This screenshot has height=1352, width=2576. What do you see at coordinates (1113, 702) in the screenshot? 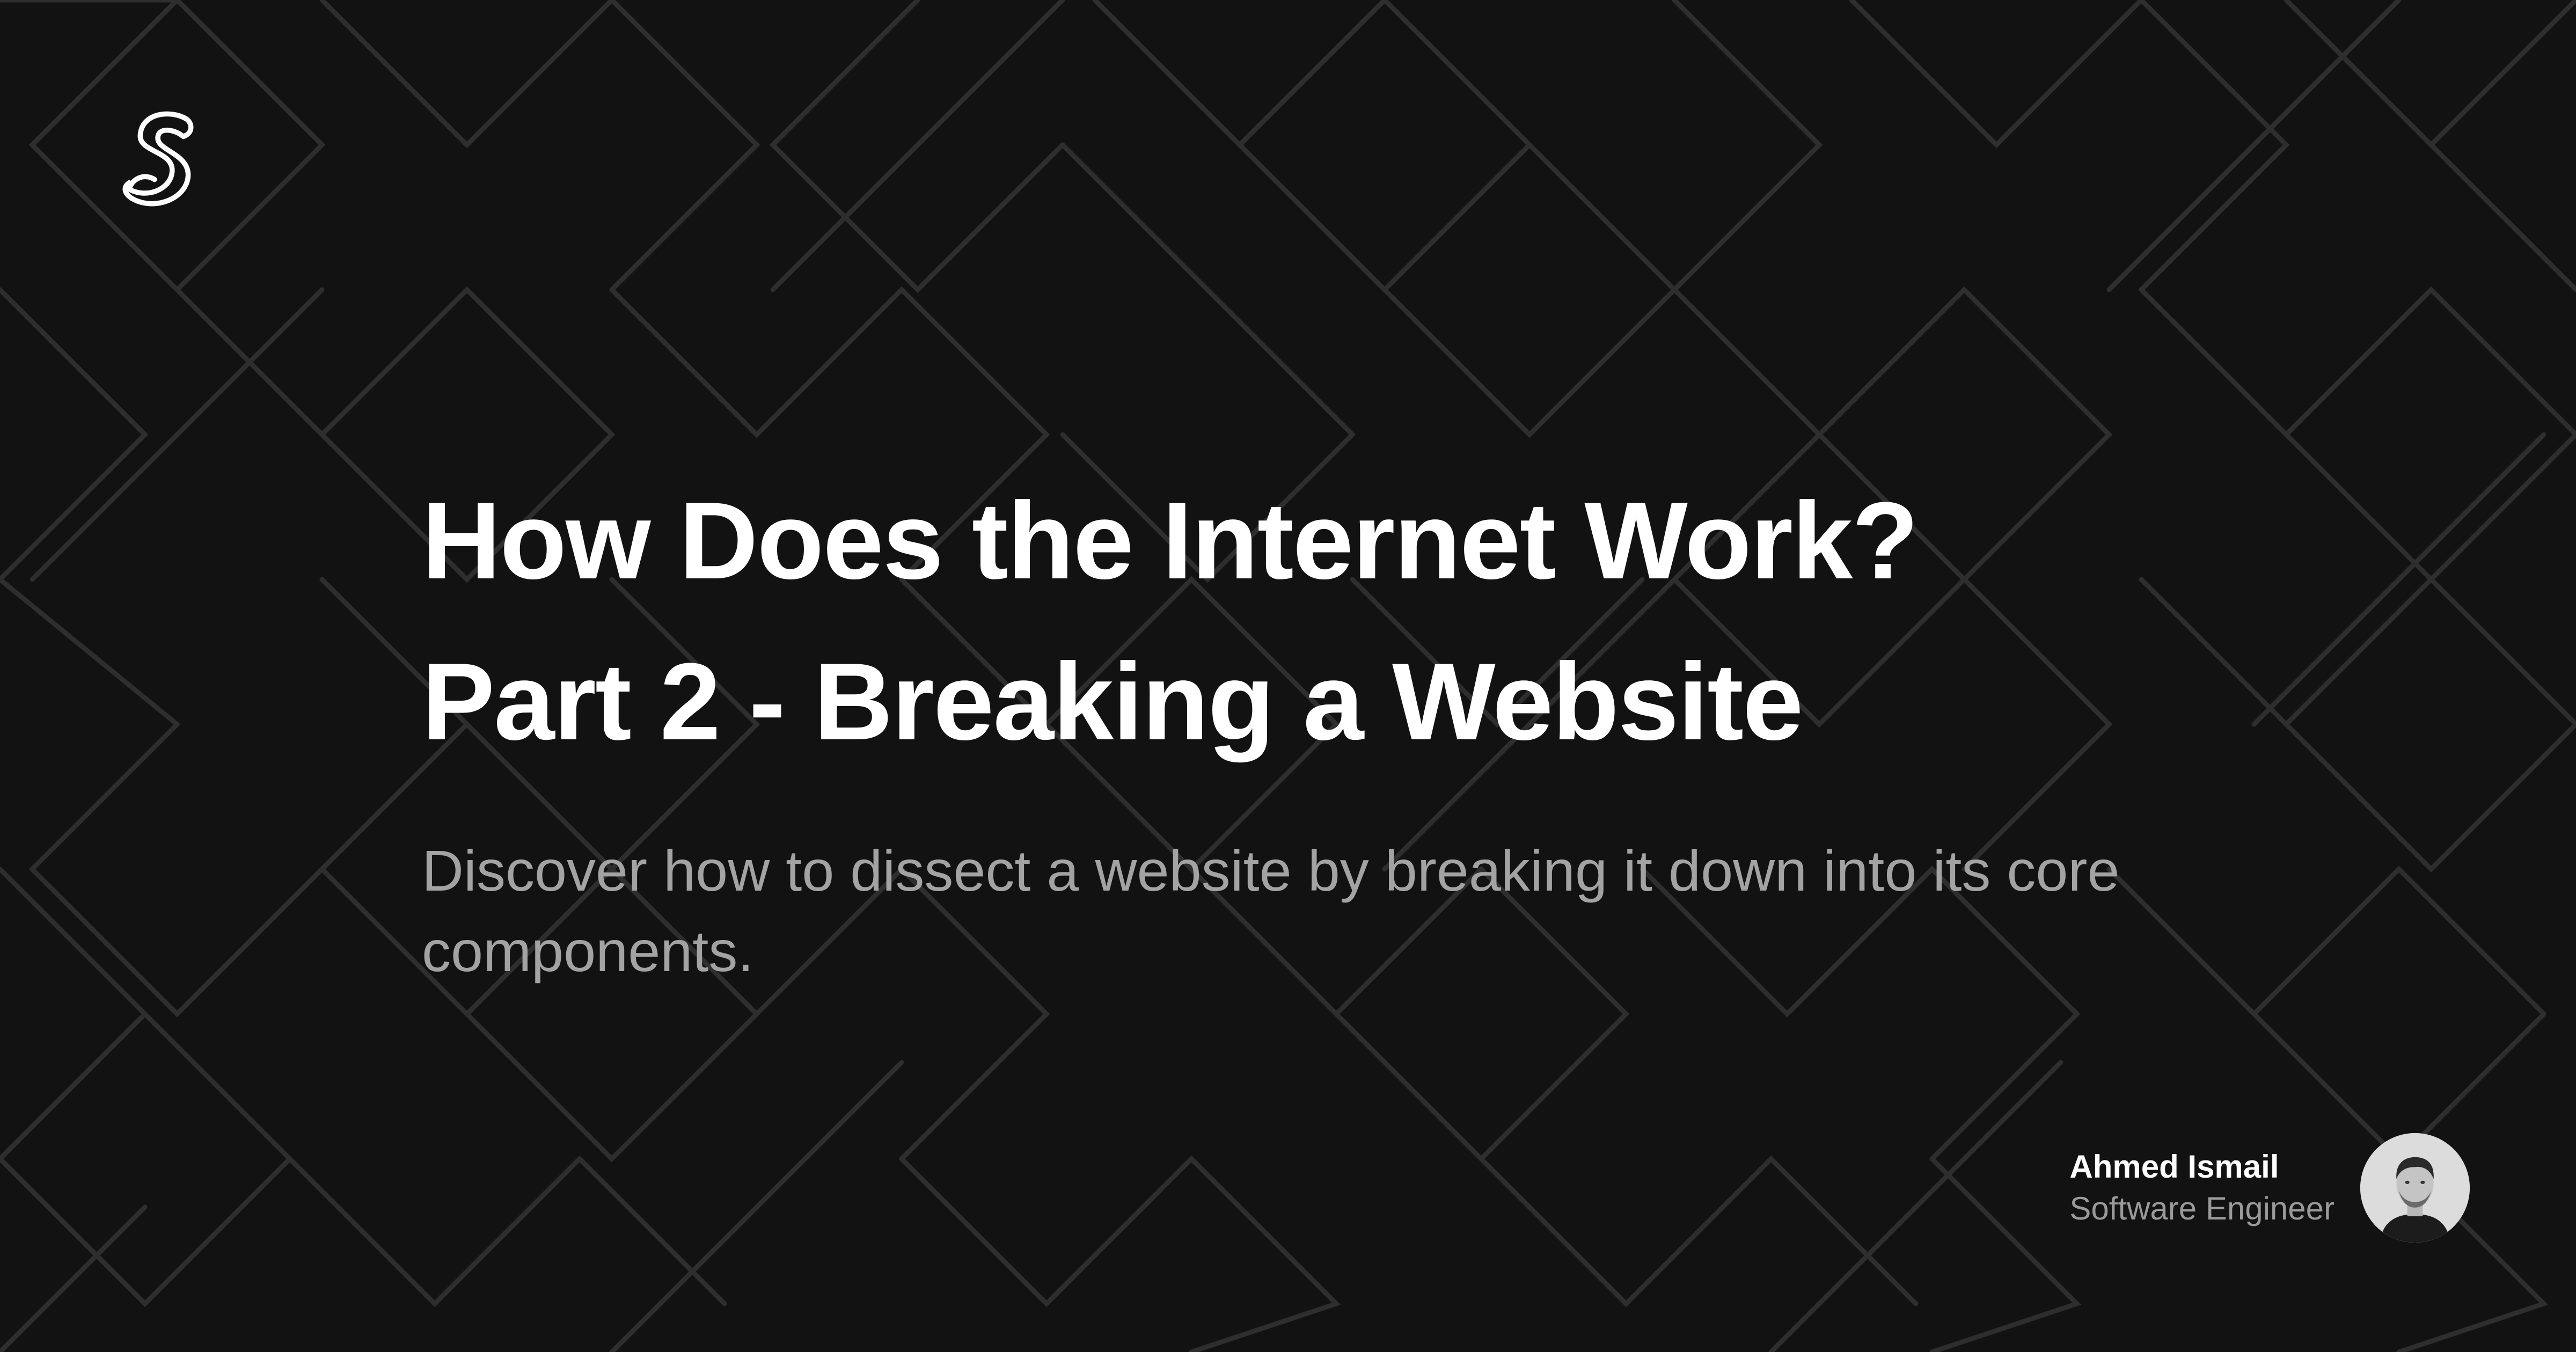
I see `article-title-line-2: Part 2 - Breaking a Website` at bounding box center [1113, 702].